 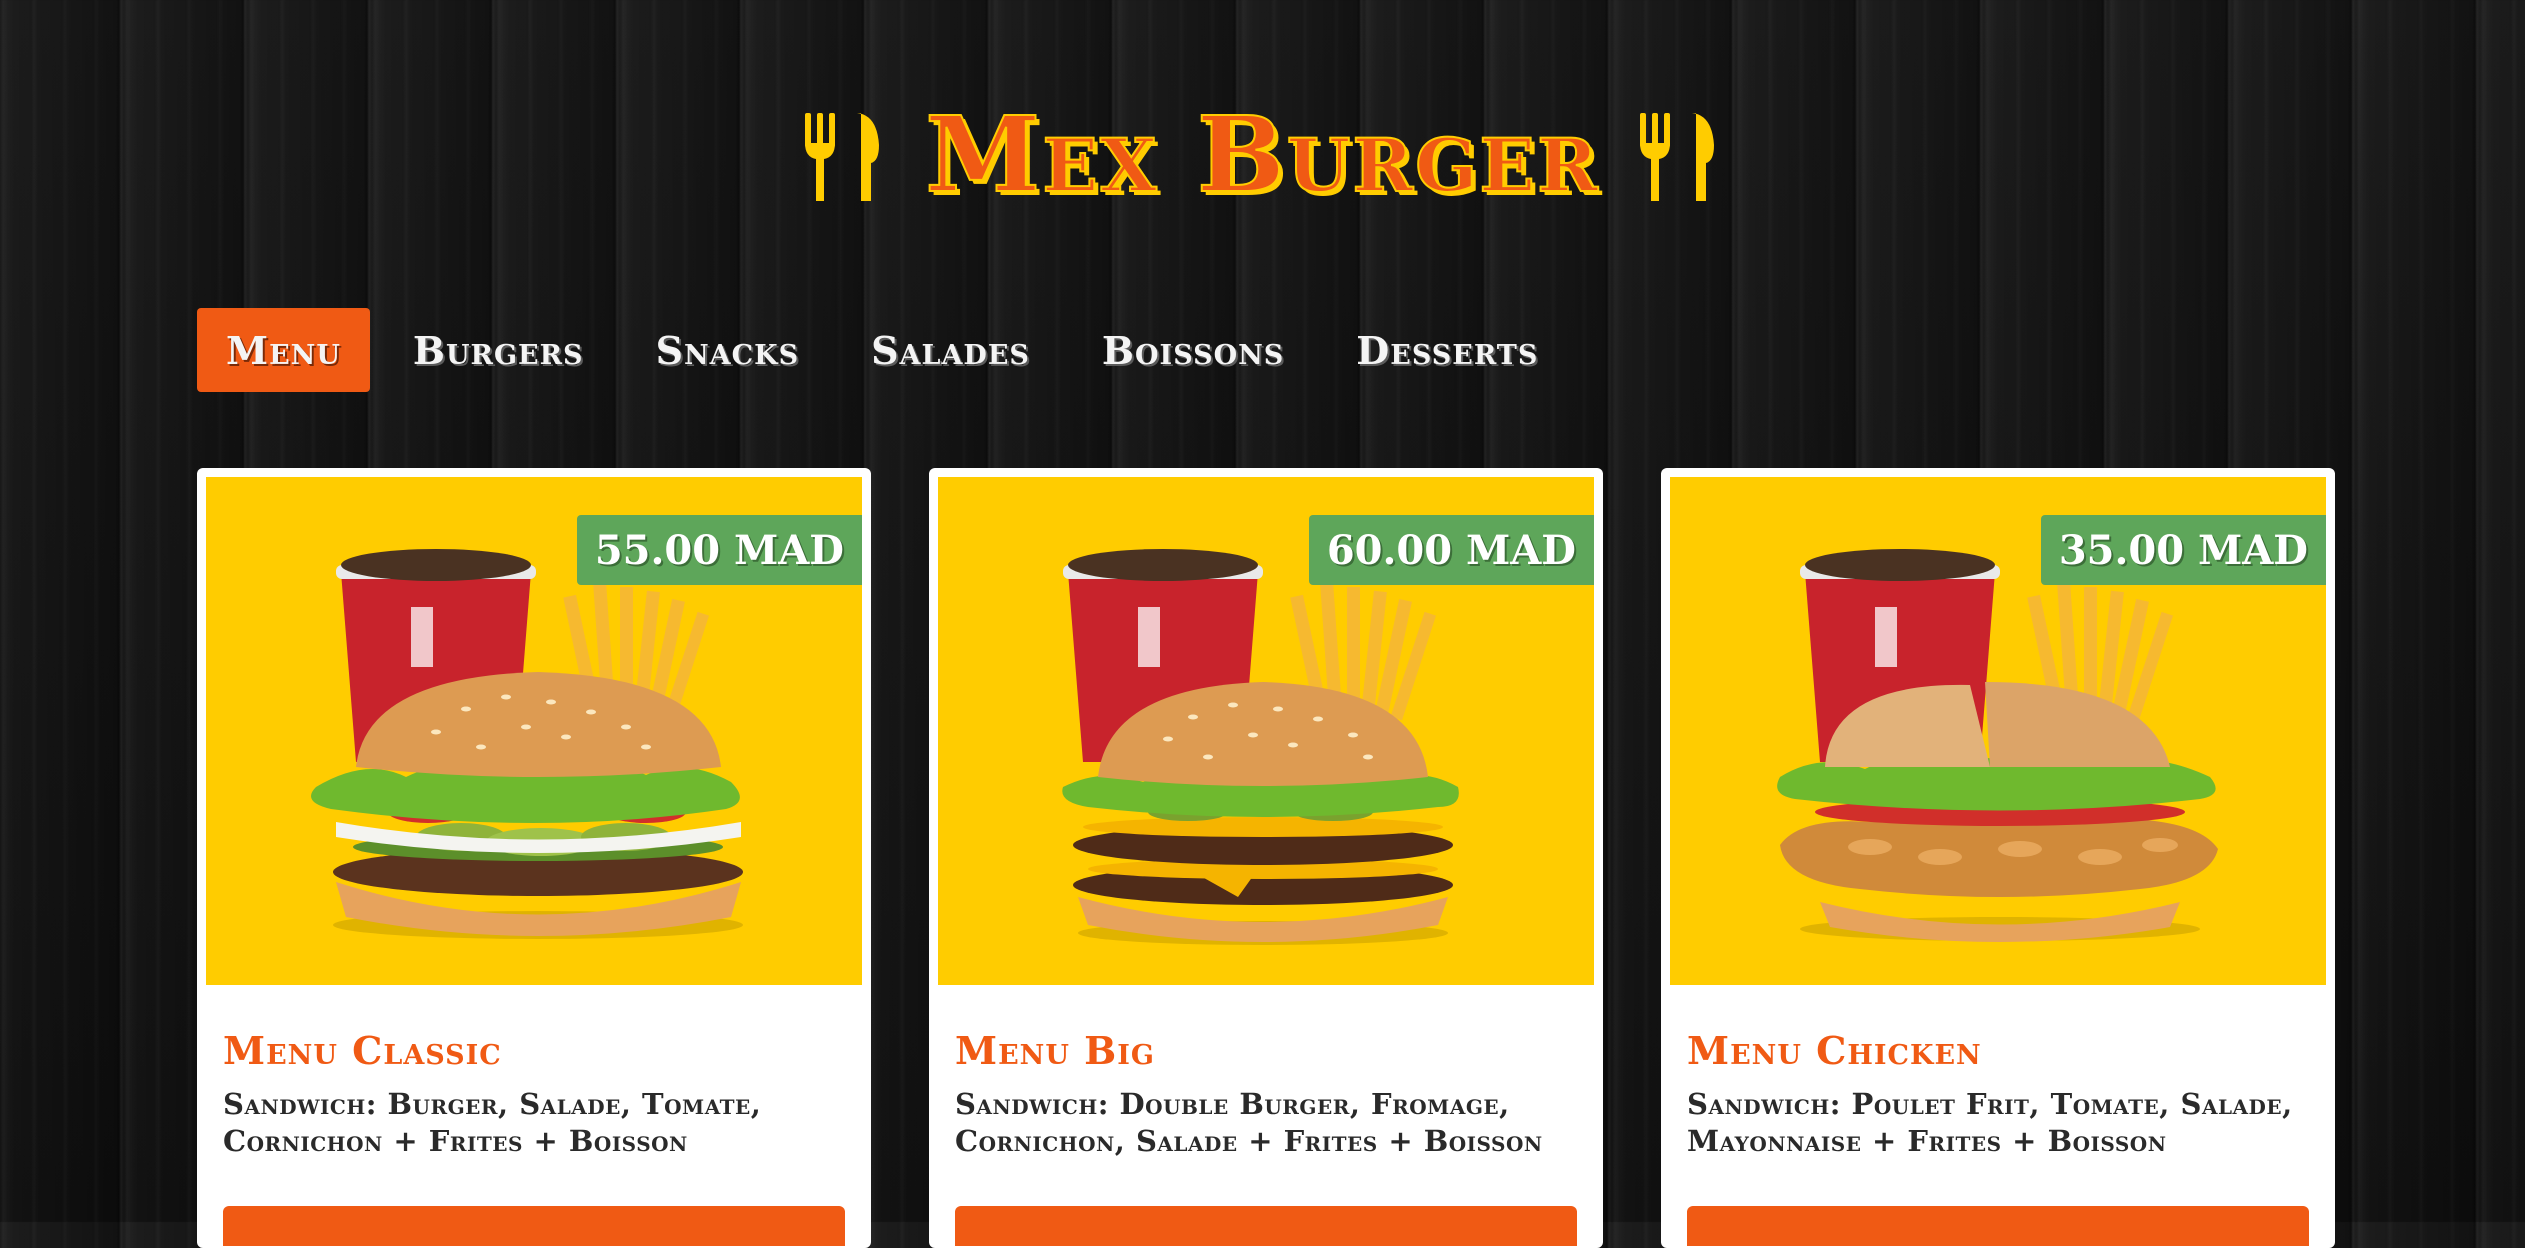 What do you see at coordinates (1193, 350) in the screenshot?
I see `nav-item-boissons: Boissons` at bounding box center [1193, 350].